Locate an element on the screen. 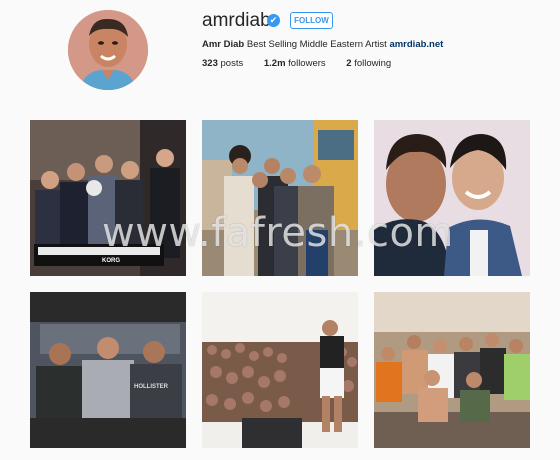  post-image-4: HOLLISTER is located at coordinates (108, 370).